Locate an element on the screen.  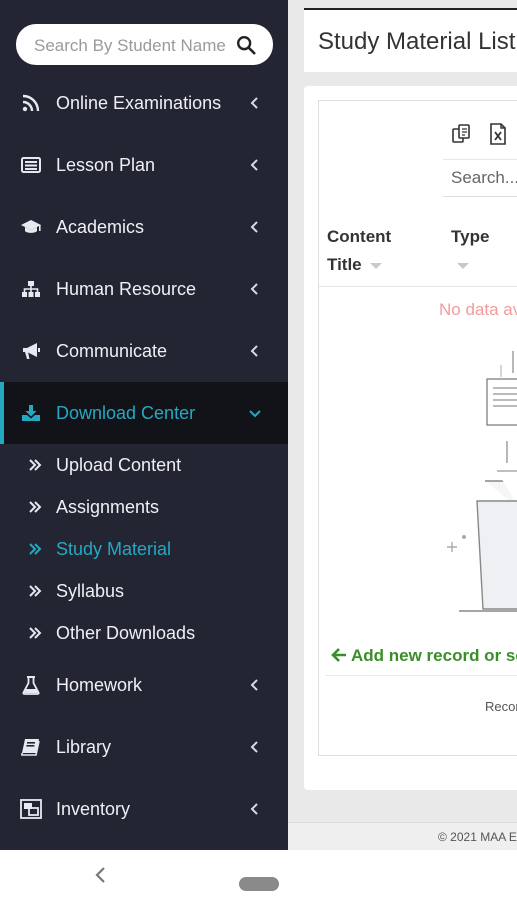
submenu-item-label: Syllabus is located at coordinates (90, 590).